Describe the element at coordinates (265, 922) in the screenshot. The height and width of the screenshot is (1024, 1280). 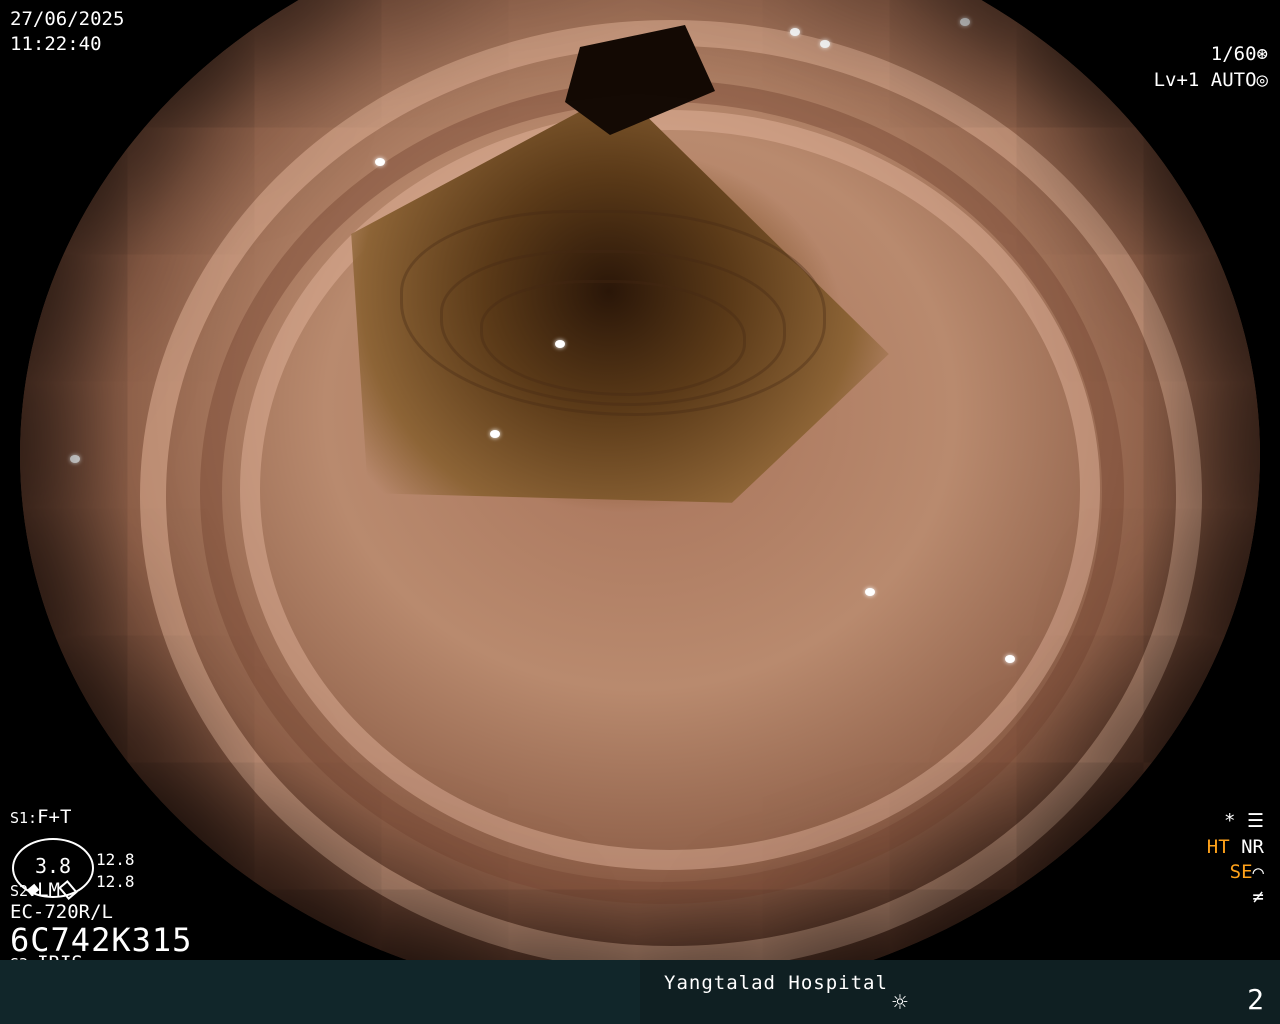
I see `light-reflection` at that location.